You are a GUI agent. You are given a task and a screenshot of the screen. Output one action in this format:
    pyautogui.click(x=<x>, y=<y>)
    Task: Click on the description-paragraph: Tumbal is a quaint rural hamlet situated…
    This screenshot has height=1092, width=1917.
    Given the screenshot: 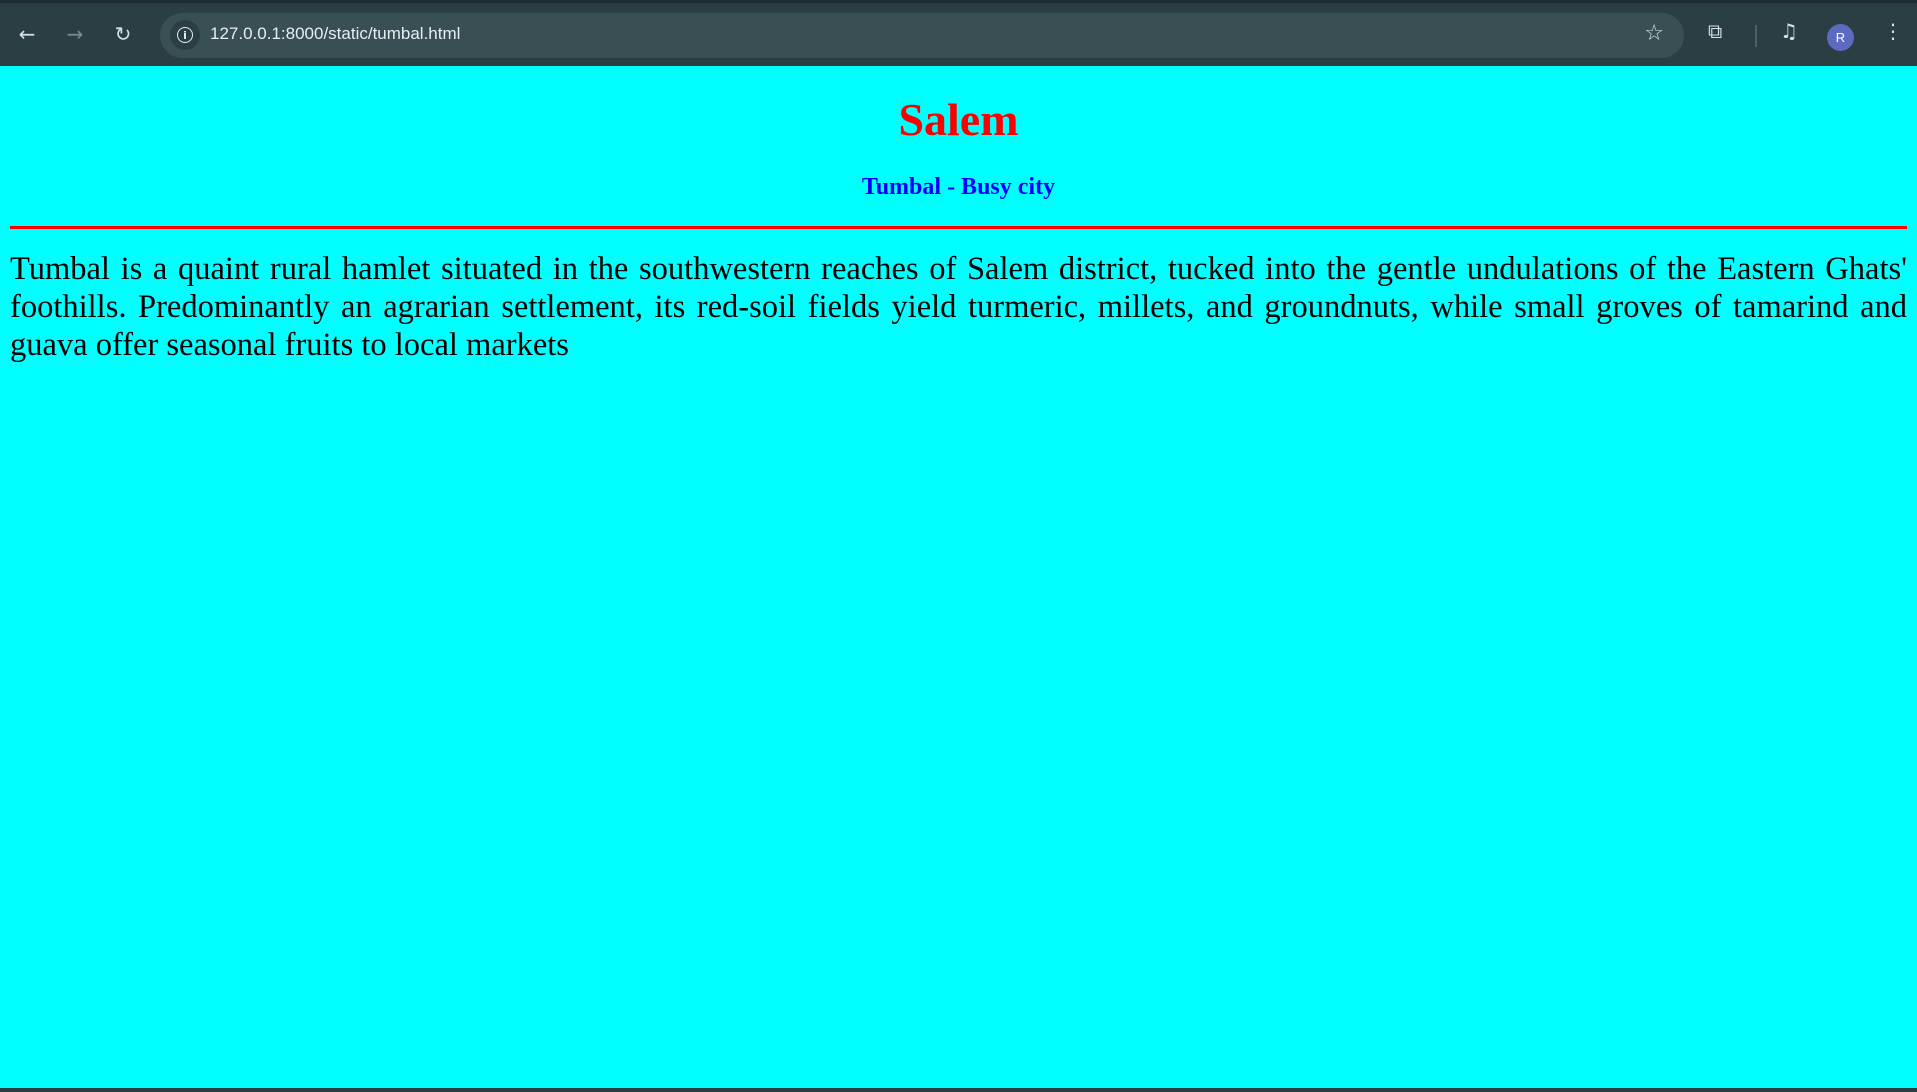 What is the action you would take?
    pyautogui.click(x=958, y=307)
    